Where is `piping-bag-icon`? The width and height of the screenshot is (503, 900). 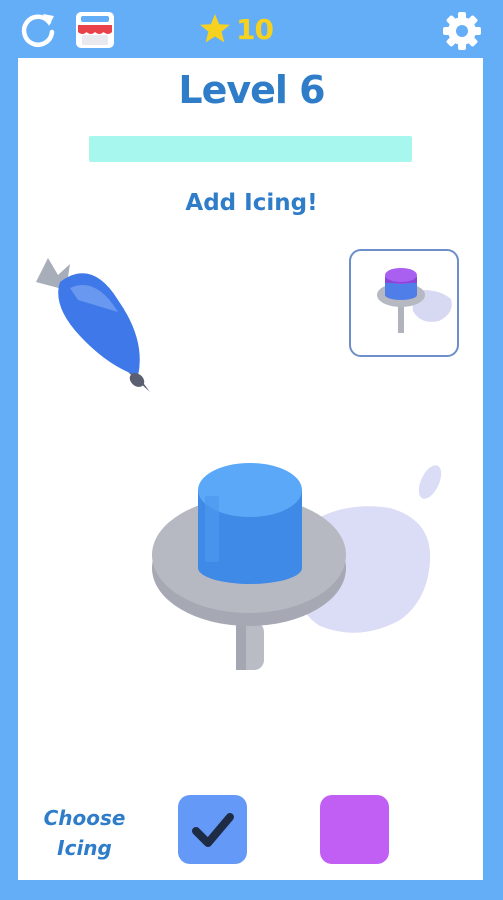
piping-bag-icon is located at coordinates (93, 325).